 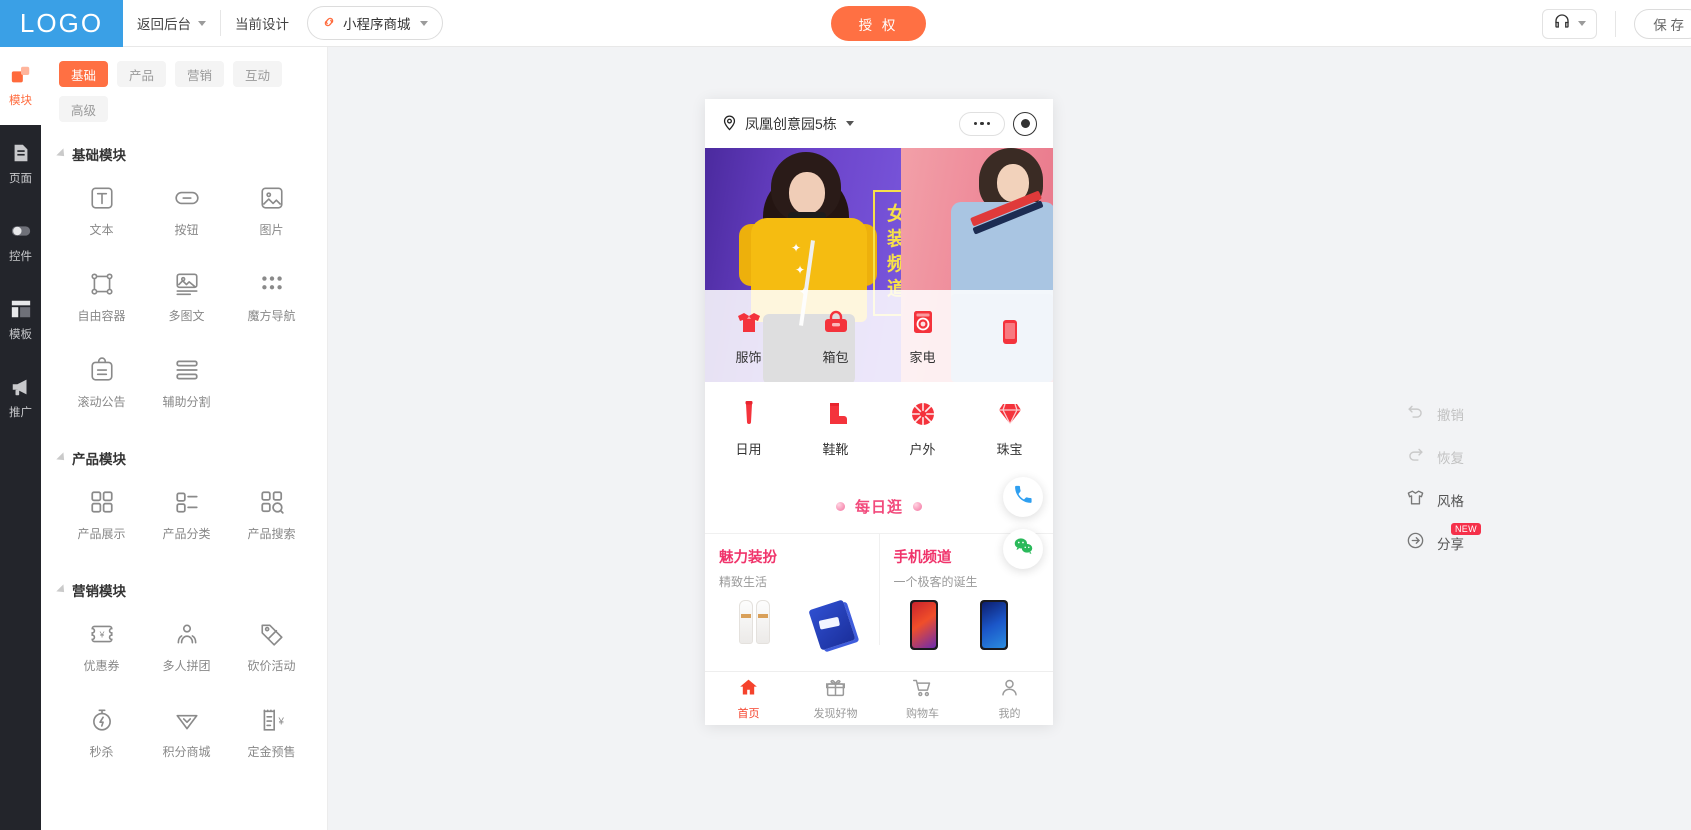 I want to click on module-divider: 辅助分割, so click(x=186, y=383).